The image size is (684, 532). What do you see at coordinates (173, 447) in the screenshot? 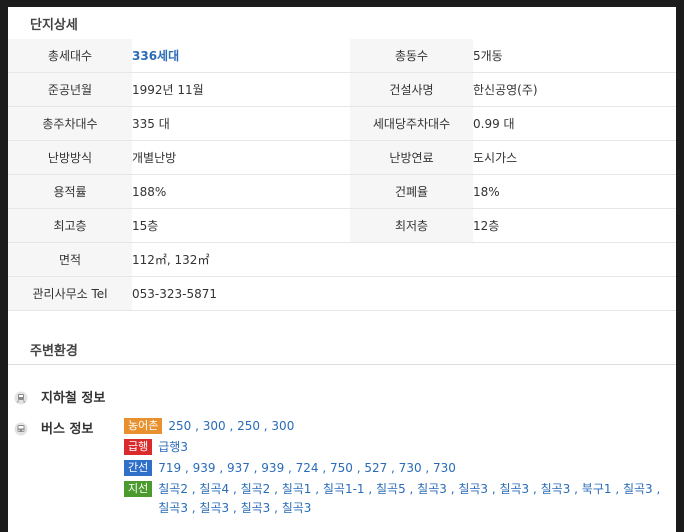
I see `bus-routes: 급행3` at bounding box center [173, 447].